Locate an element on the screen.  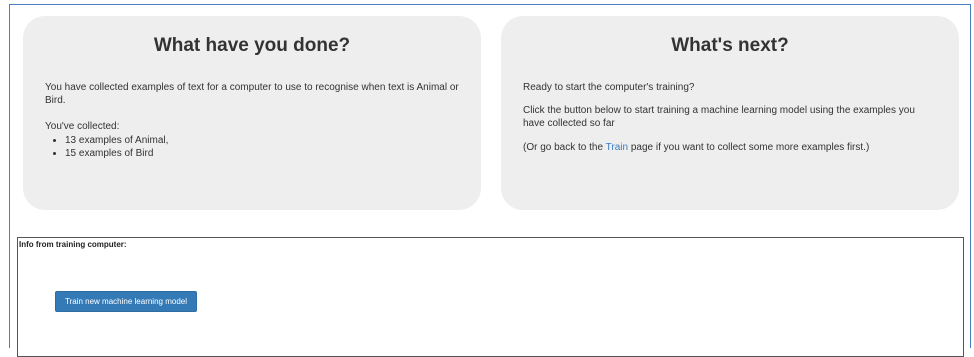
train-page-link: Train is located at coordinates (617, 147).